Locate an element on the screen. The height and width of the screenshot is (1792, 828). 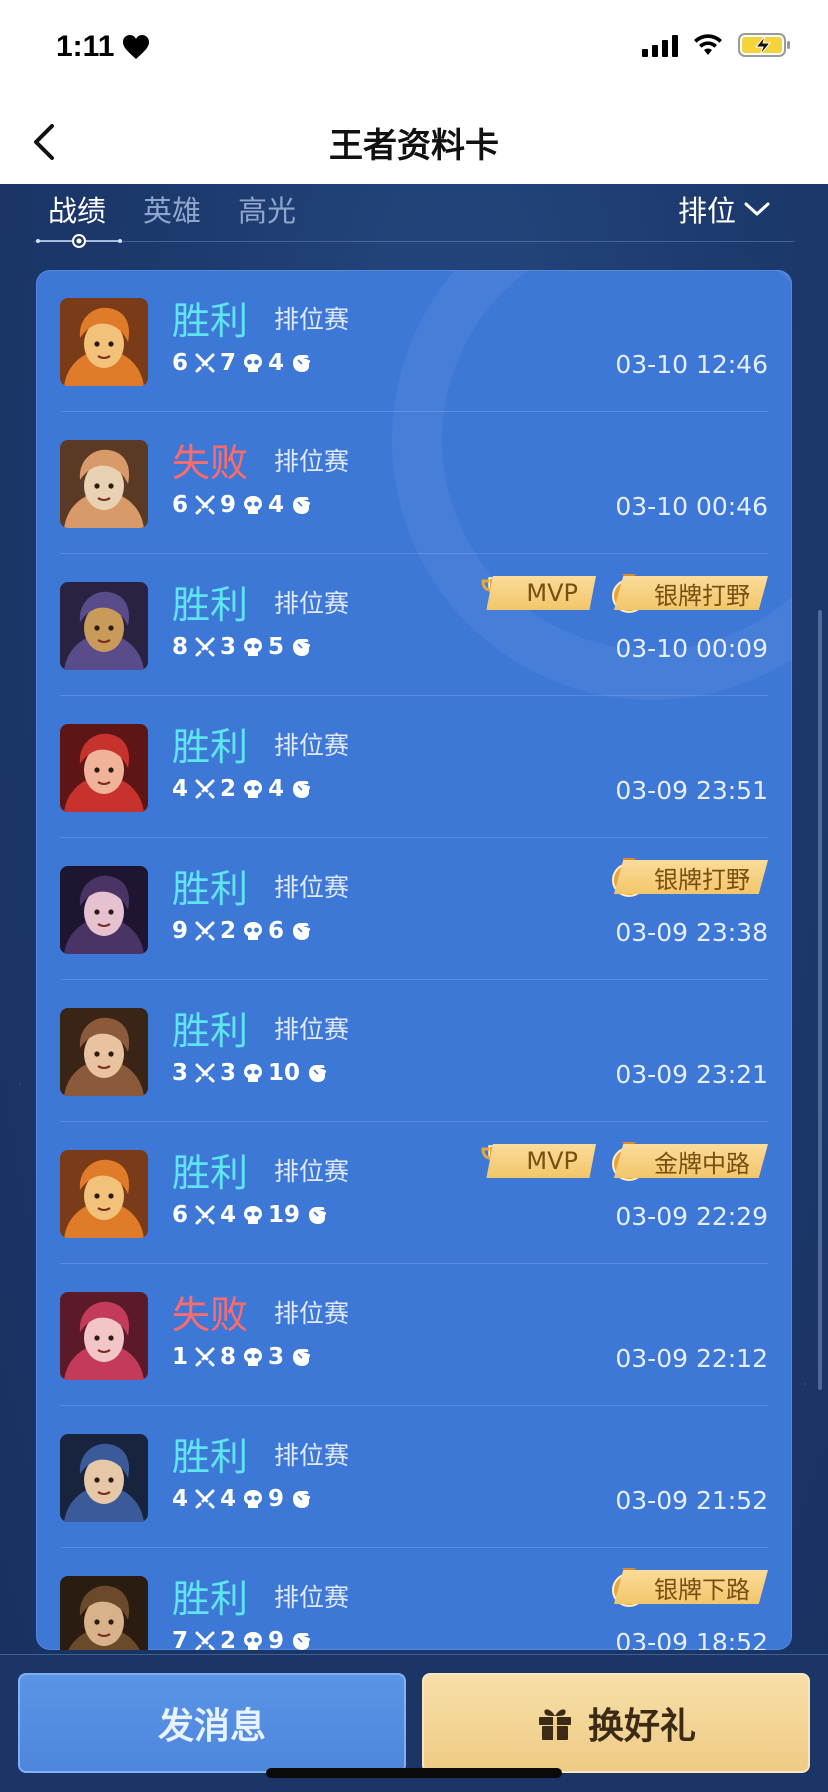
match-row: 胜利 排位赛 4 2 4 03-09 23:51 is located at coordinates (414, 767).